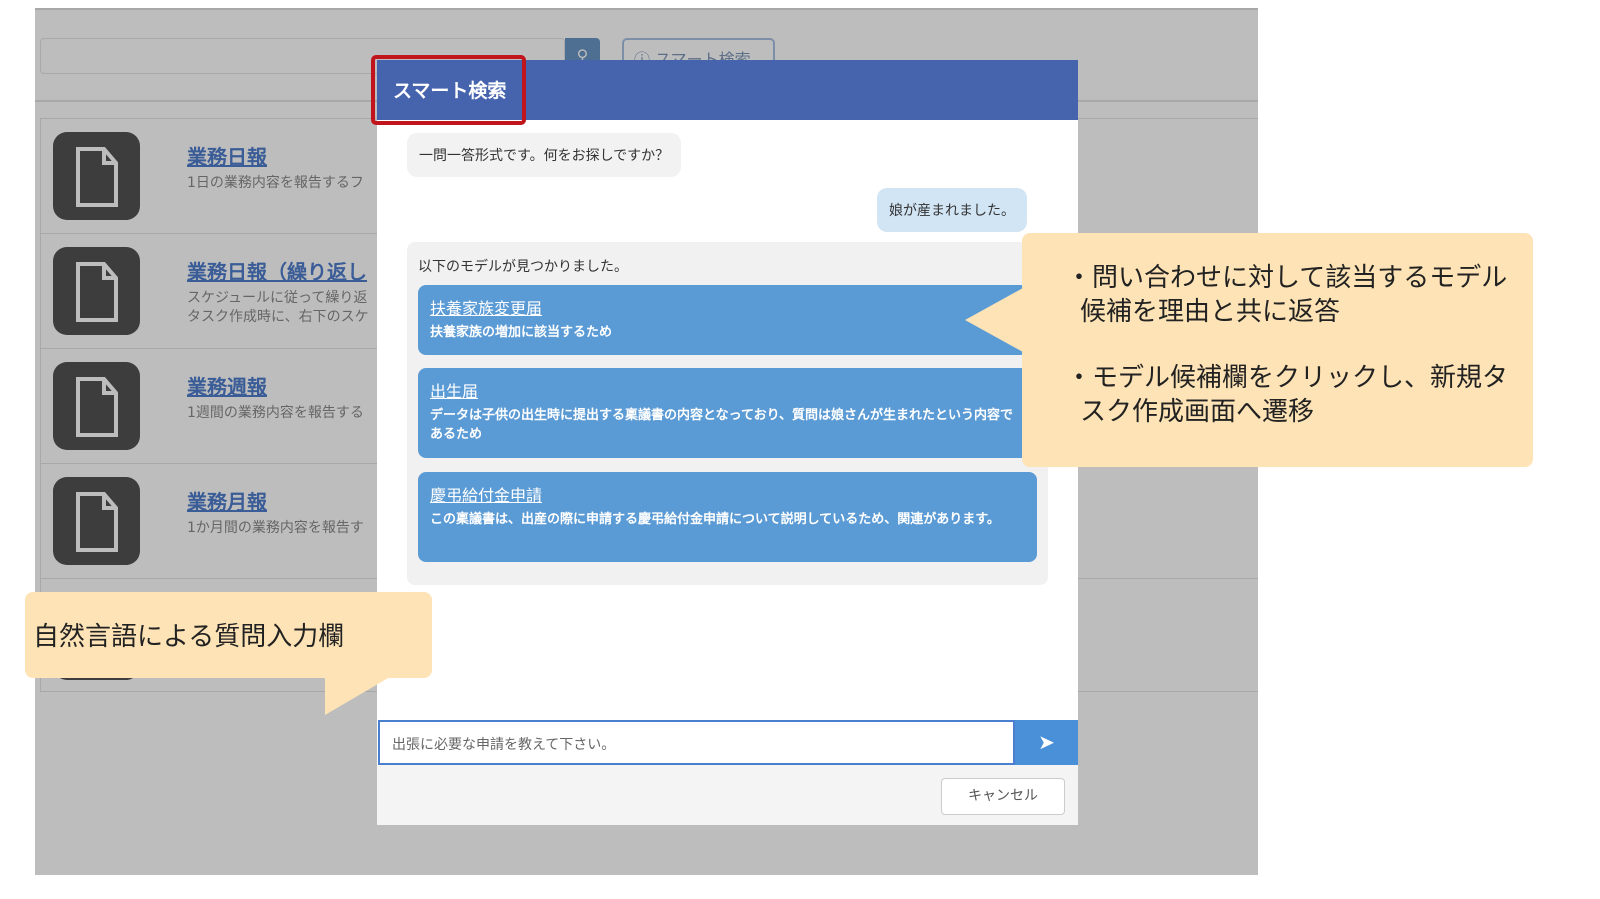 This screenshot has width=1600, height=899. I want to click on dialog-title: スマート検索, so click(448, 90).